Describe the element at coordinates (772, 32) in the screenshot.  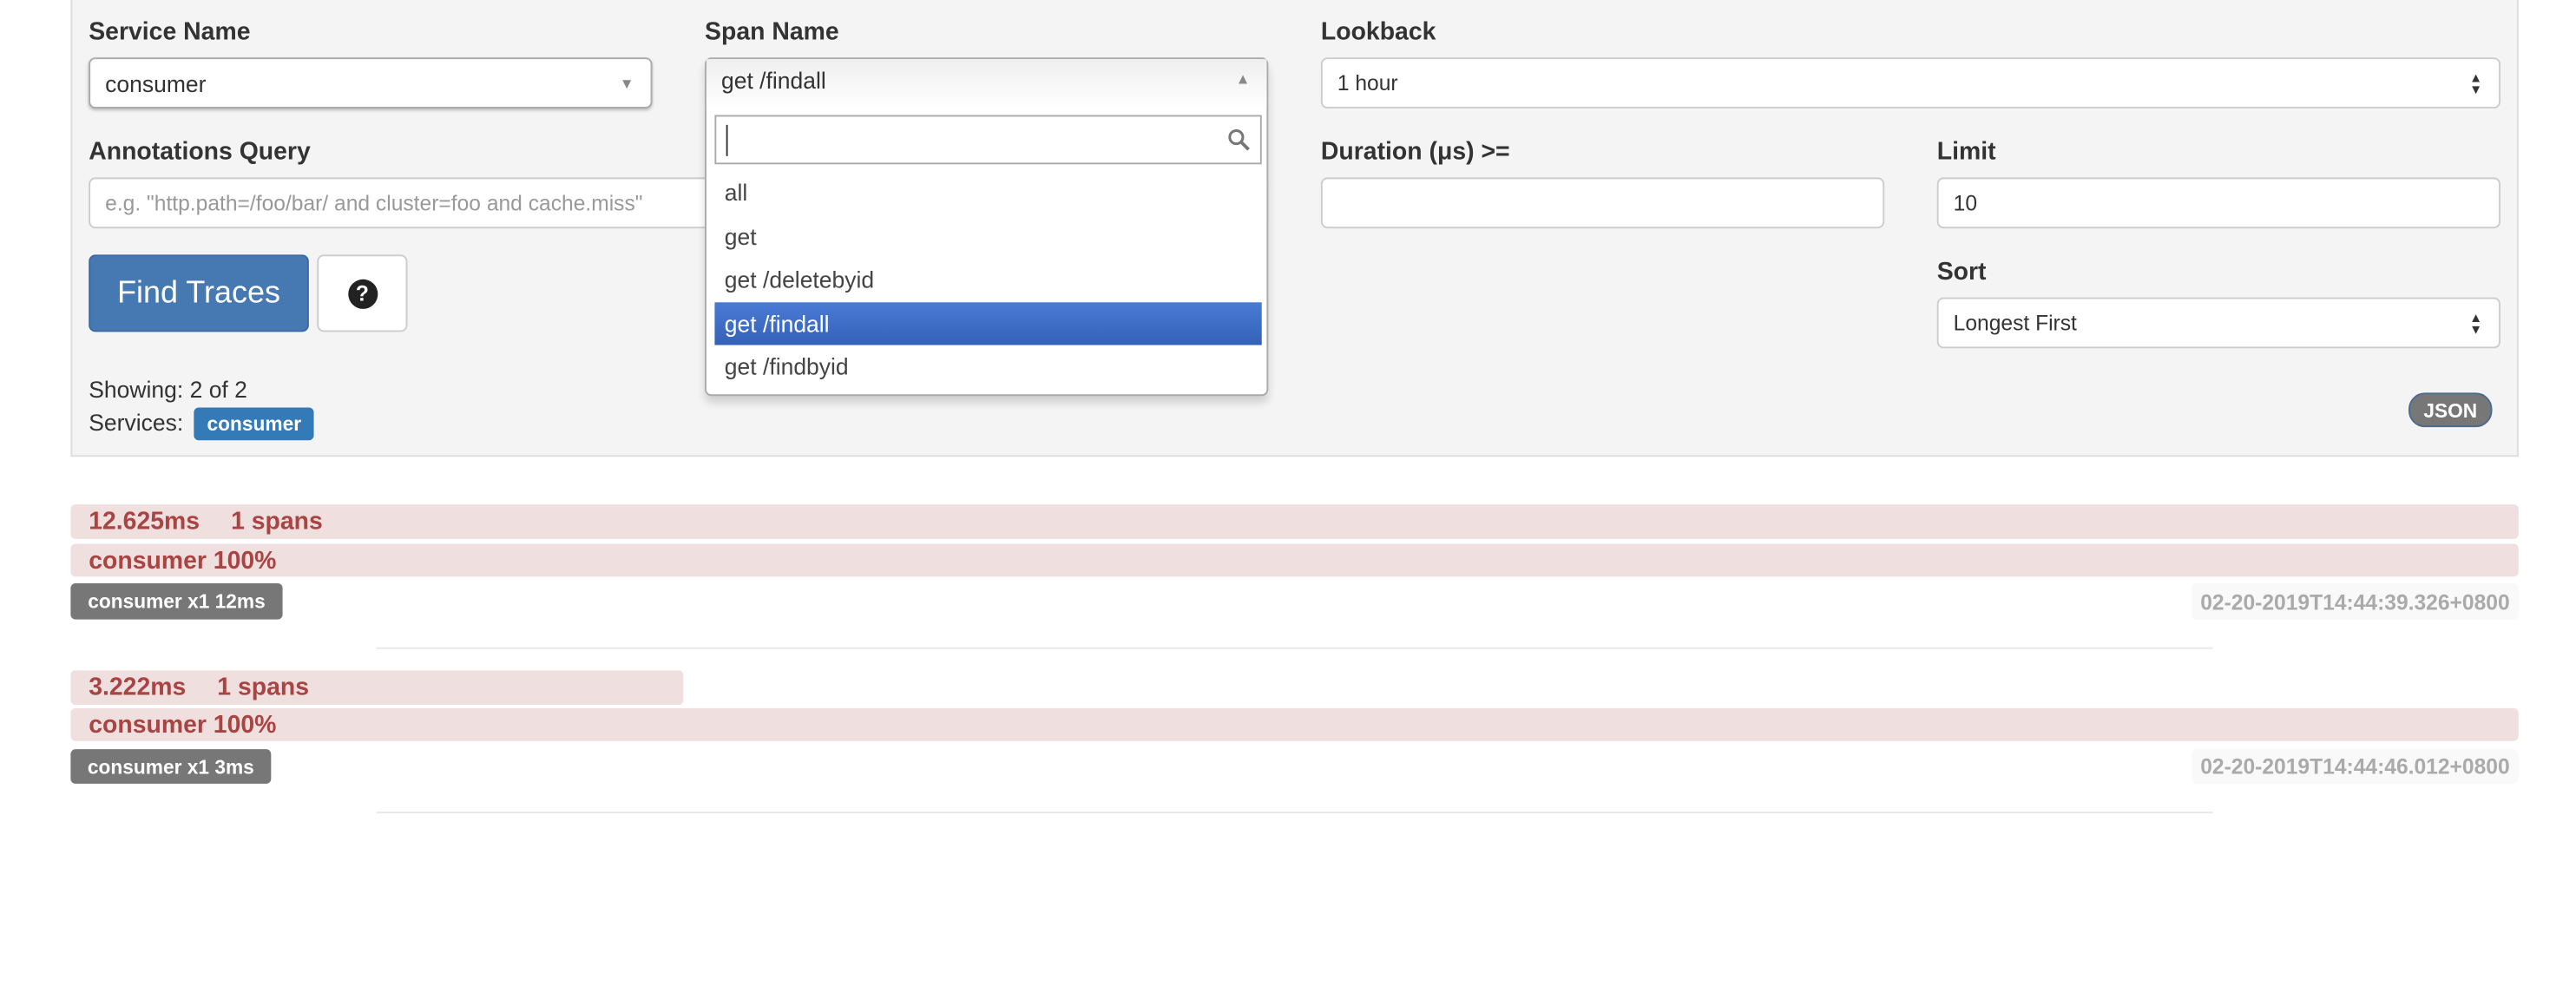
I see `span-name-label: Span Name` at that location.